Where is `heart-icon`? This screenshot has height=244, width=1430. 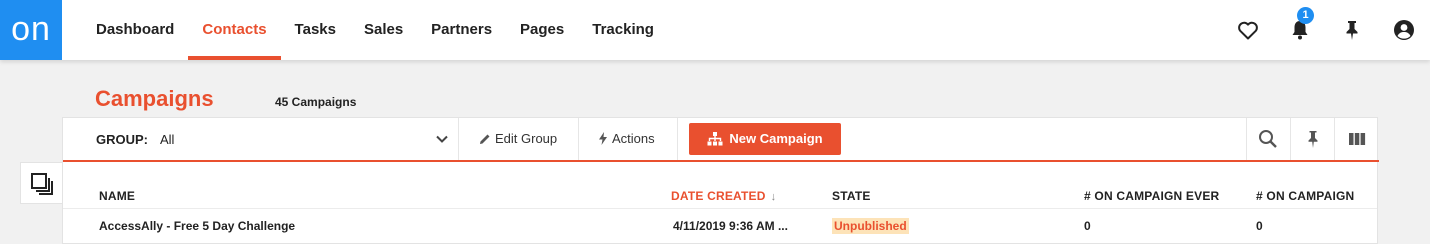 heart-icon is located at coordinates (1248, 30).